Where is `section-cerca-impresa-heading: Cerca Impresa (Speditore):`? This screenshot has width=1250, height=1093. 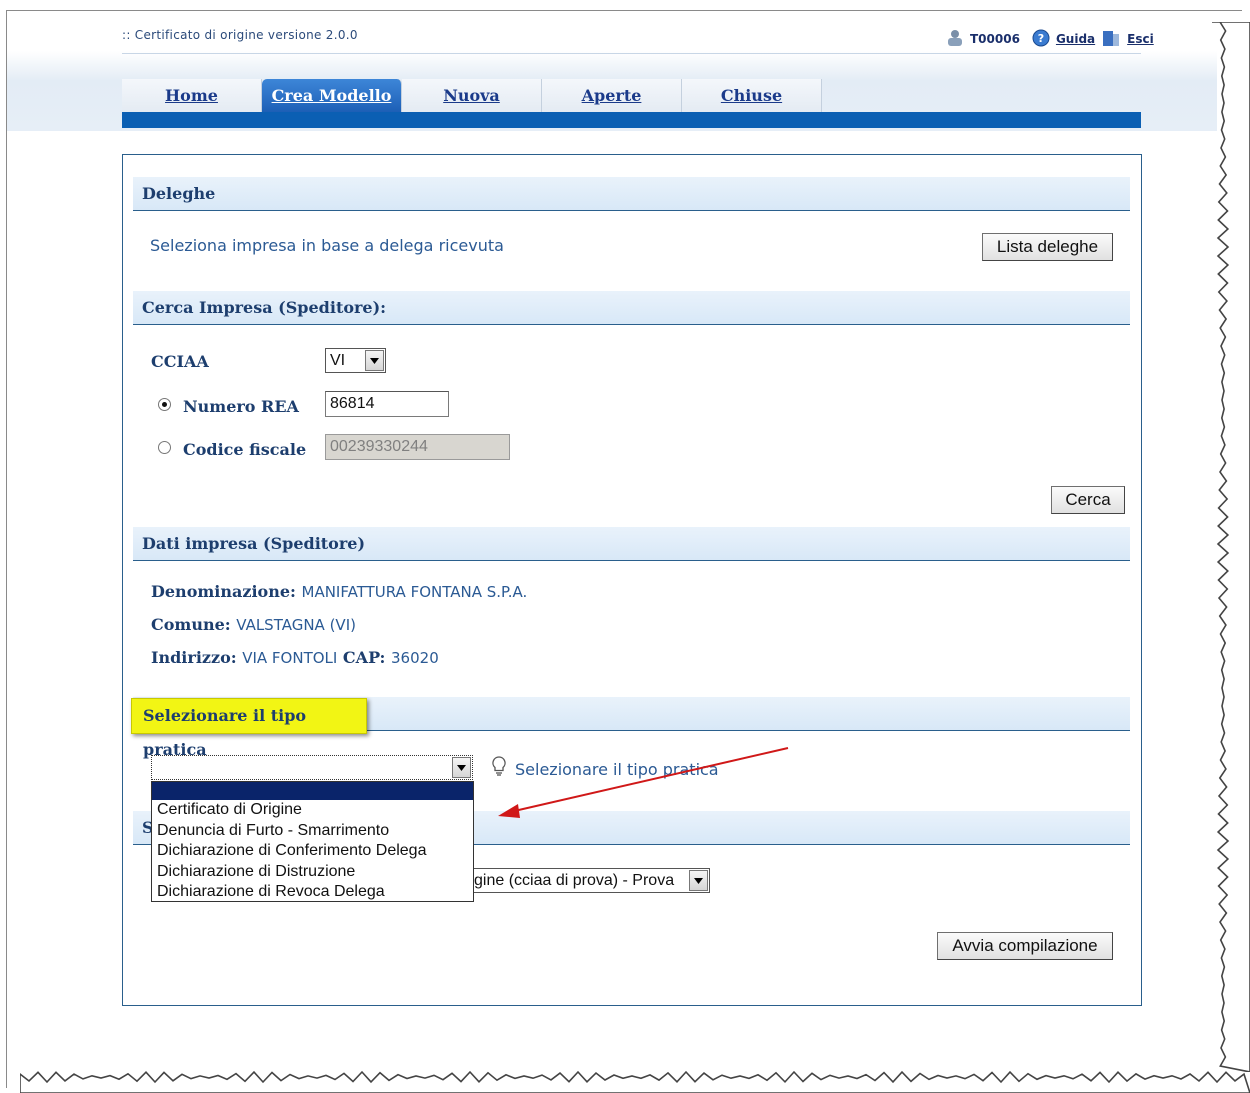
section-cerca-impresa-heading: Cerca Impresa (Speditore): is located at coordinates (631, 308).